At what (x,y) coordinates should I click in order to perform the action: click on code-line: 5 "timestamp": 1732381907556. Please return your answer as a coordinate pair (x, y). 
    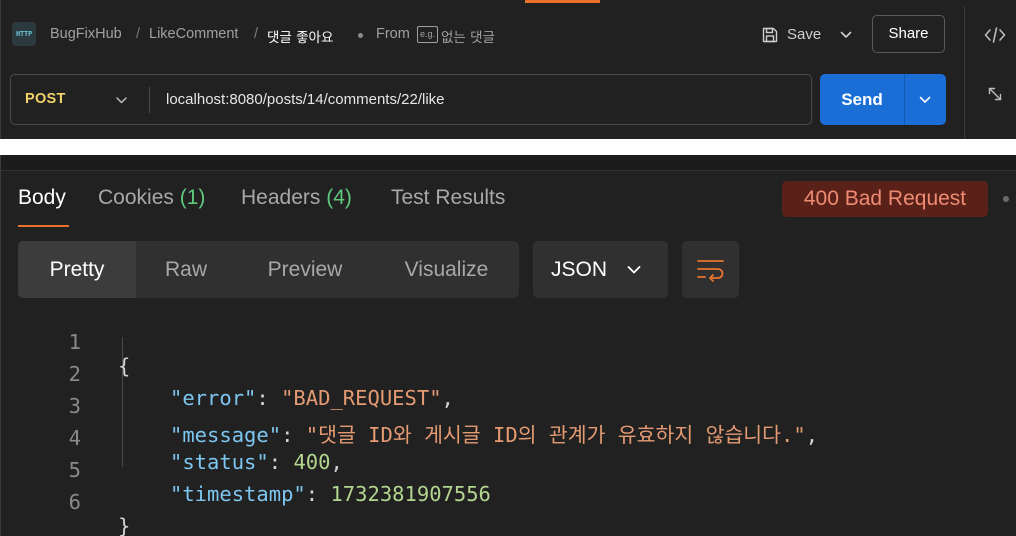
    Looking at the image, I should click on (508, 470).